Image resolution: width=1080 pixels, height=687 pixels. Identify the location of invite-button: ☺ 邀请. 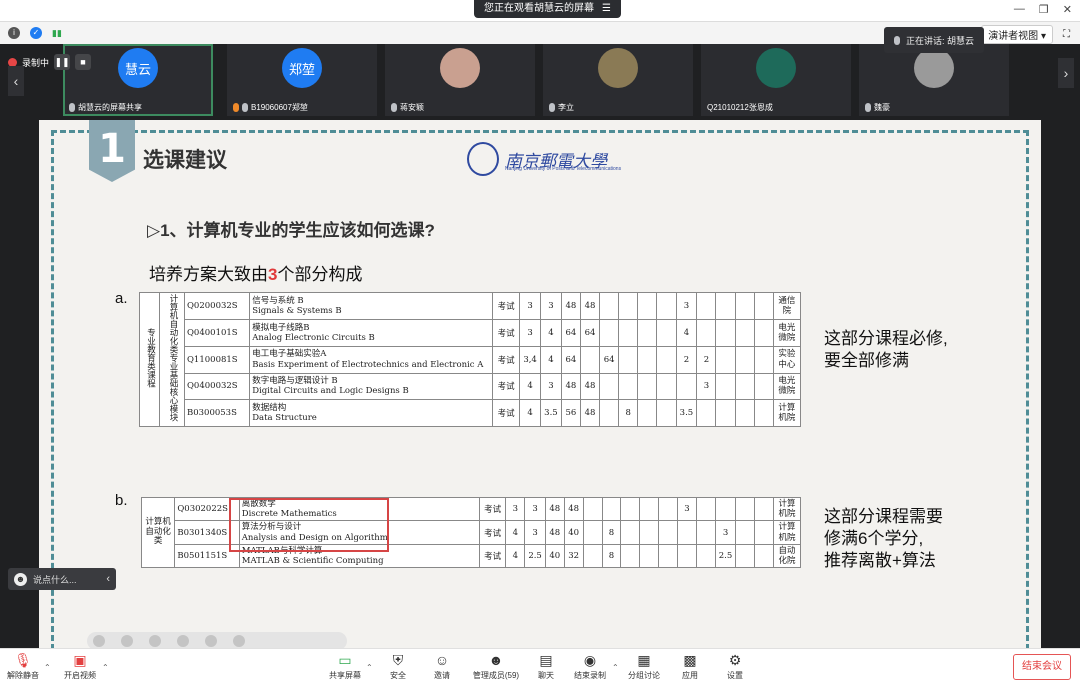
(442, 666).